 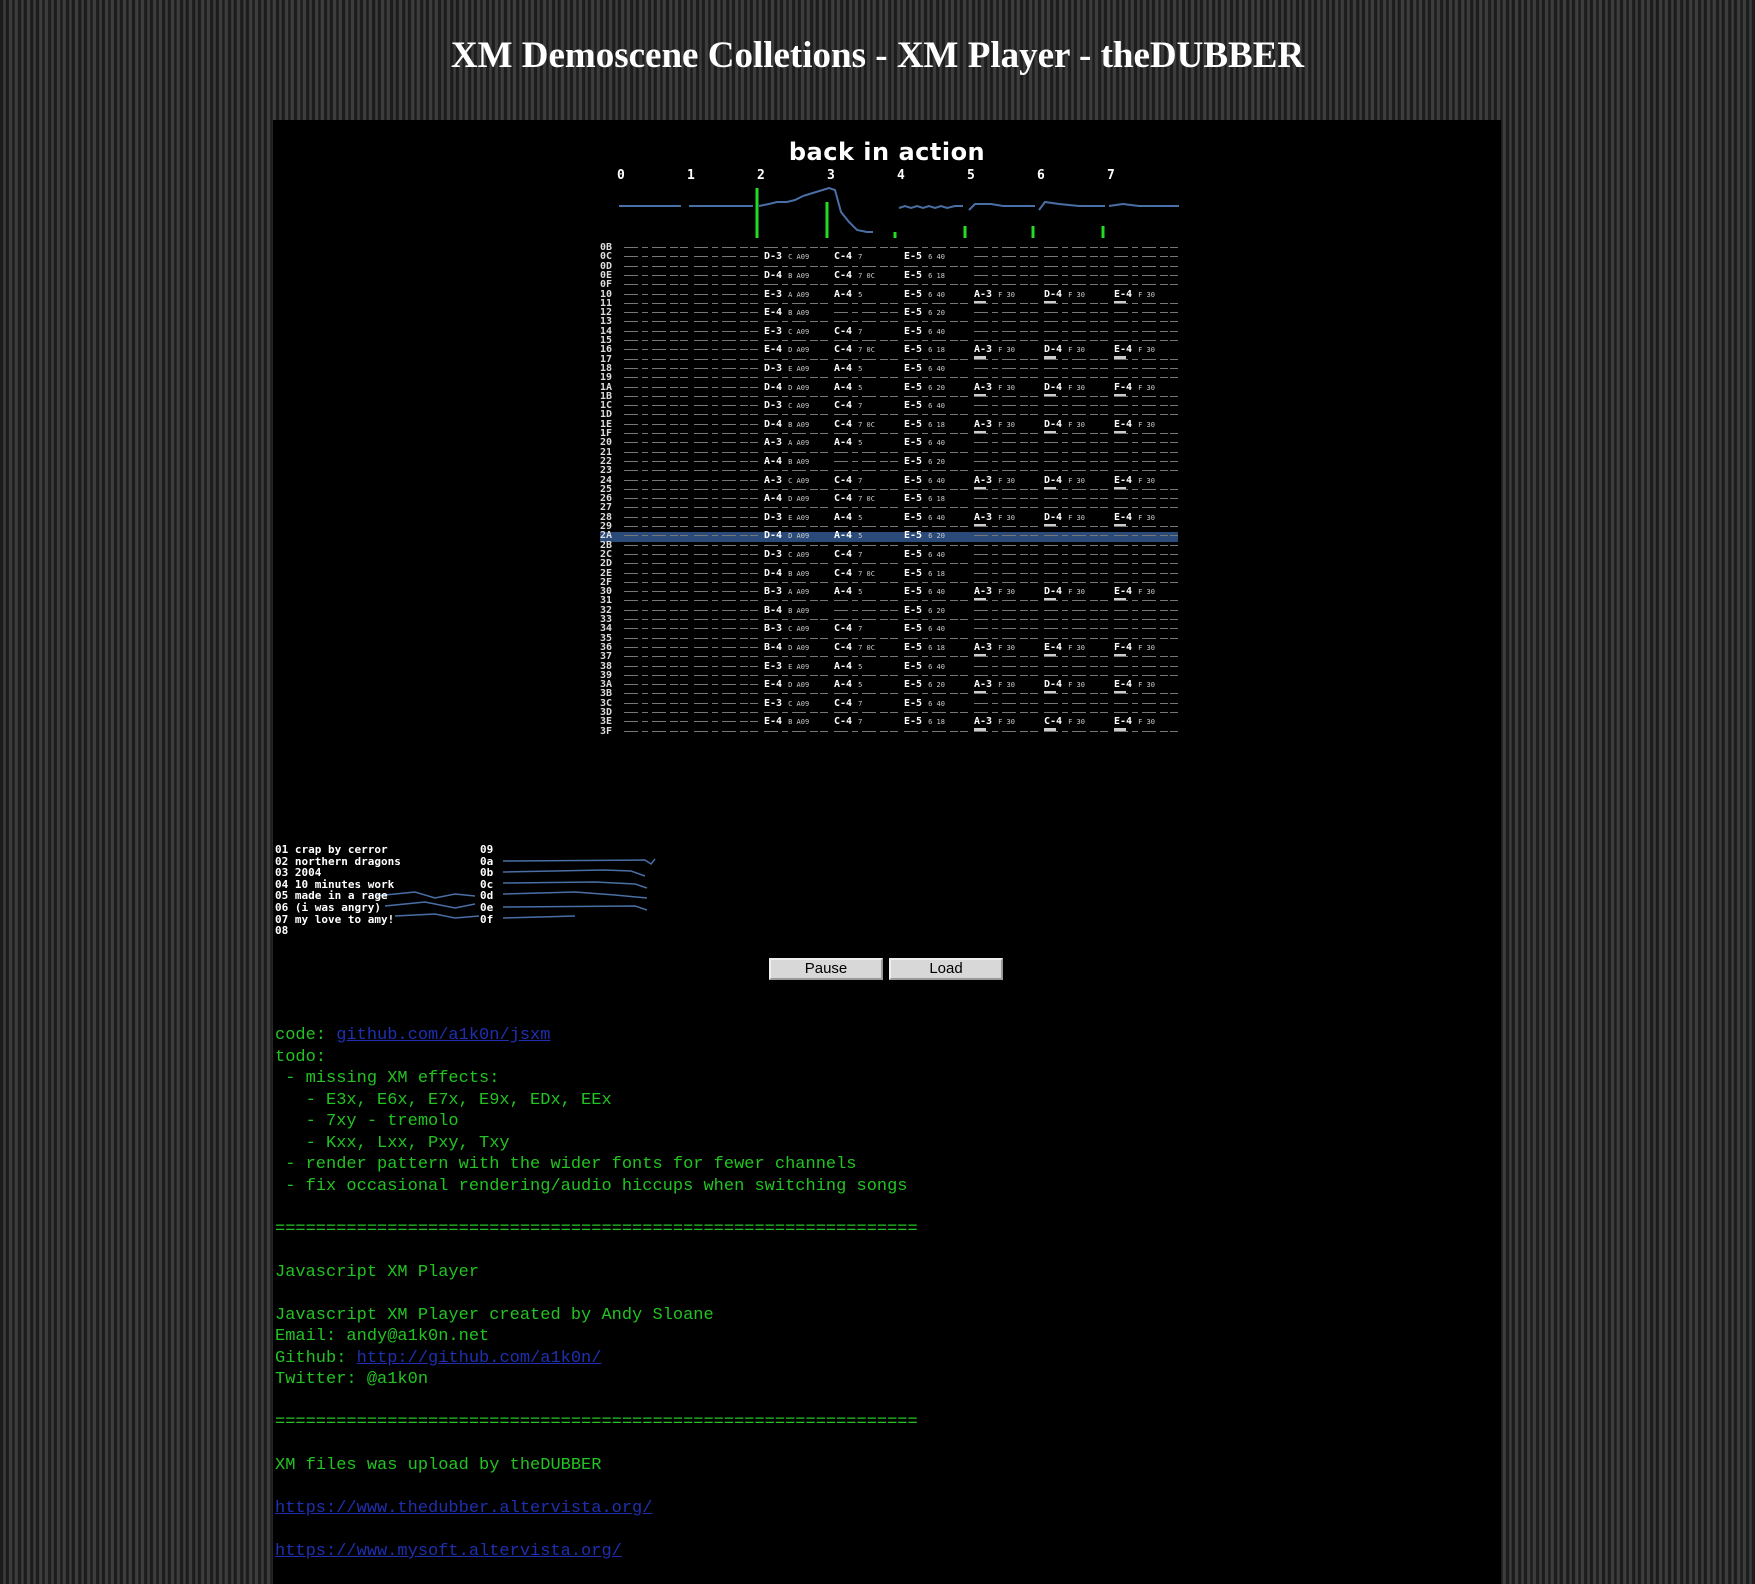 What do you see at coordinates (392, 1078) in the screenshot?
I see `todo-line: - missing XM effects:` at bounding box center [392, 1078].